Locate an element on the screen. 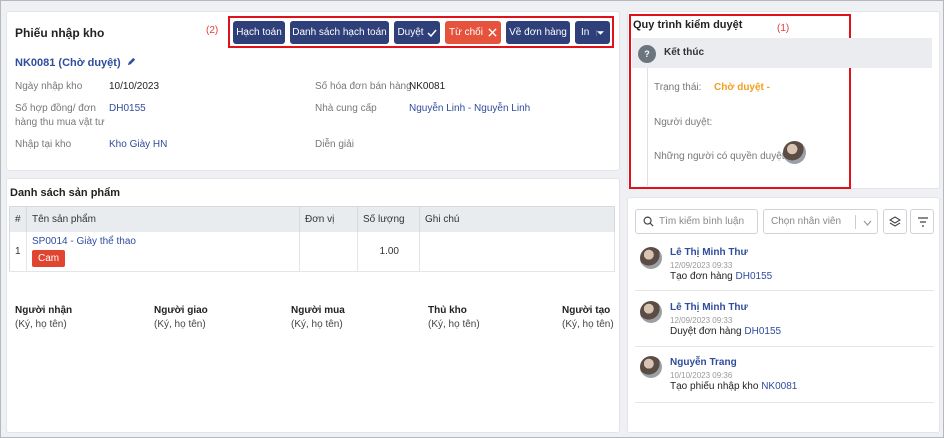 The height and width of the screenshot is (438, 944). comment-text: Duyệt đơn hàng DH0155 is located at coordinates (725, 331).